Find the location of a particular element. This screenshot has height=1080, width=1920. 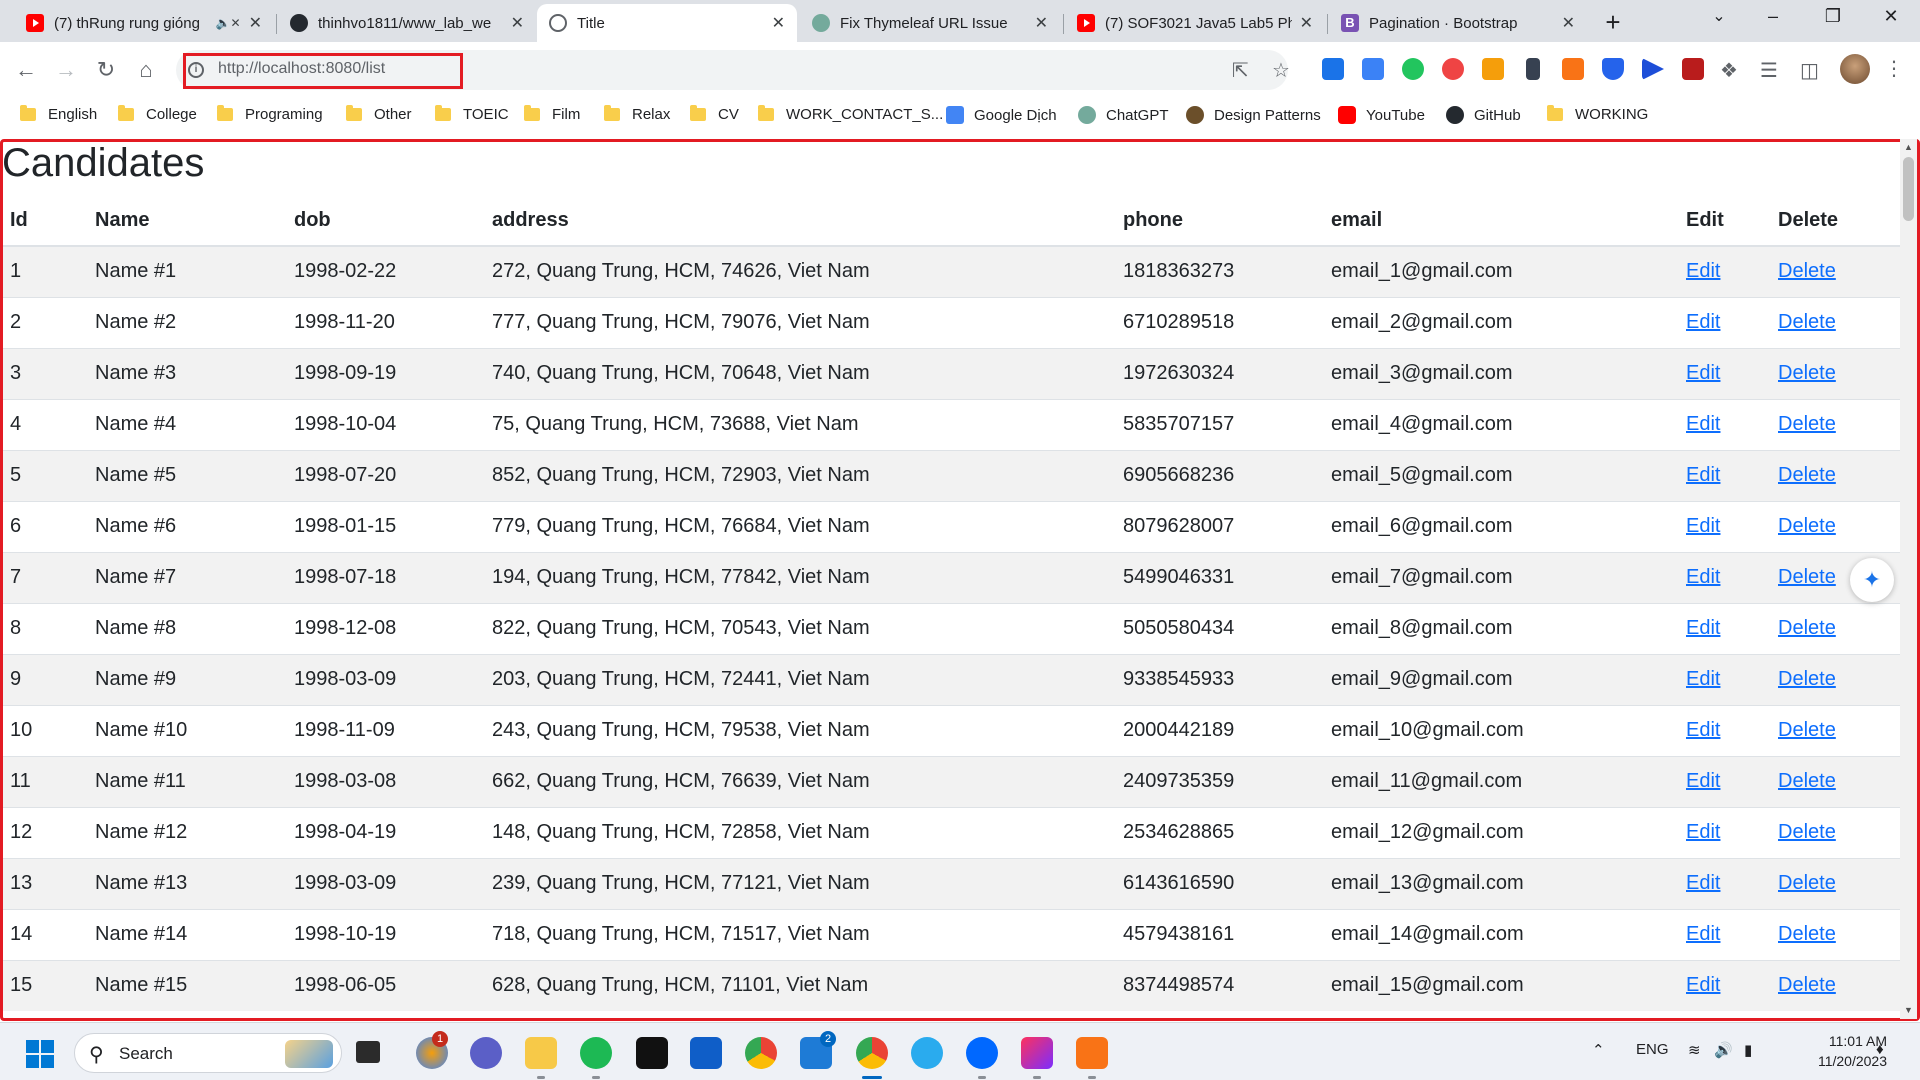

bookmark-github: GitHub is located at coordinates (1483, 115).